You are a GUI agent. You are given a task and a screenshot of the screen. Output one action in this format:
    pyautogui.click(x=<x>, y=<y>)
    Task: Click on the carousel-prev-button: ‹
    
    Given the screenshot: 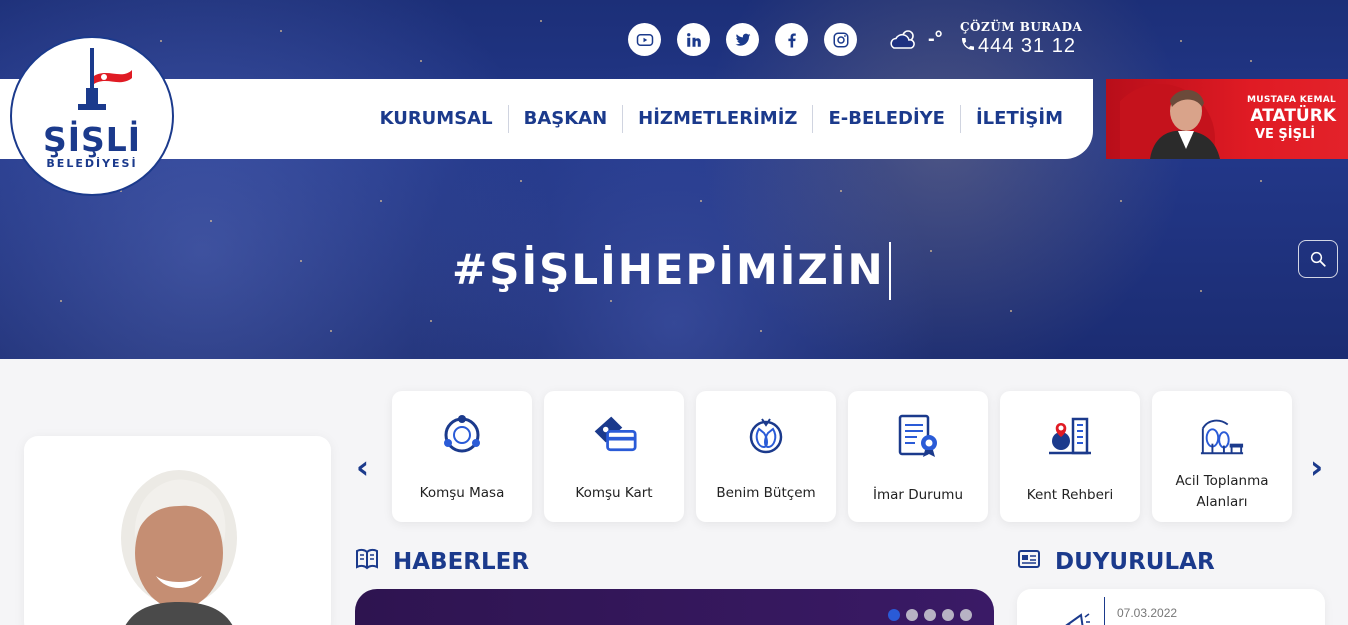 What is the action you would take?
    pyautogui.click(x=362, y=467)
    